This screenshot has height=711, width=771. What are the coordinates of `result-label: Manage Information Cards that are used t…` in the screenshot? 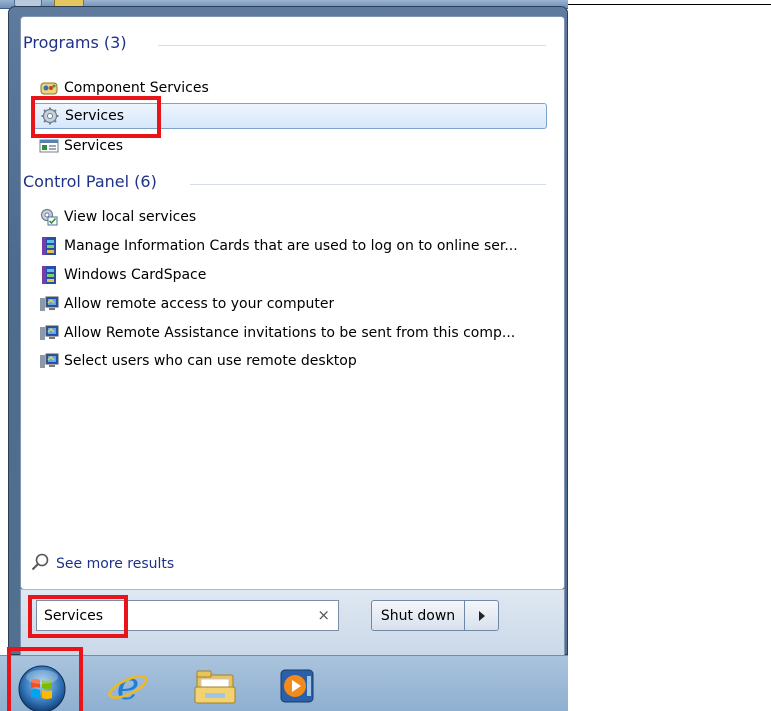 It's located at (291, 246).